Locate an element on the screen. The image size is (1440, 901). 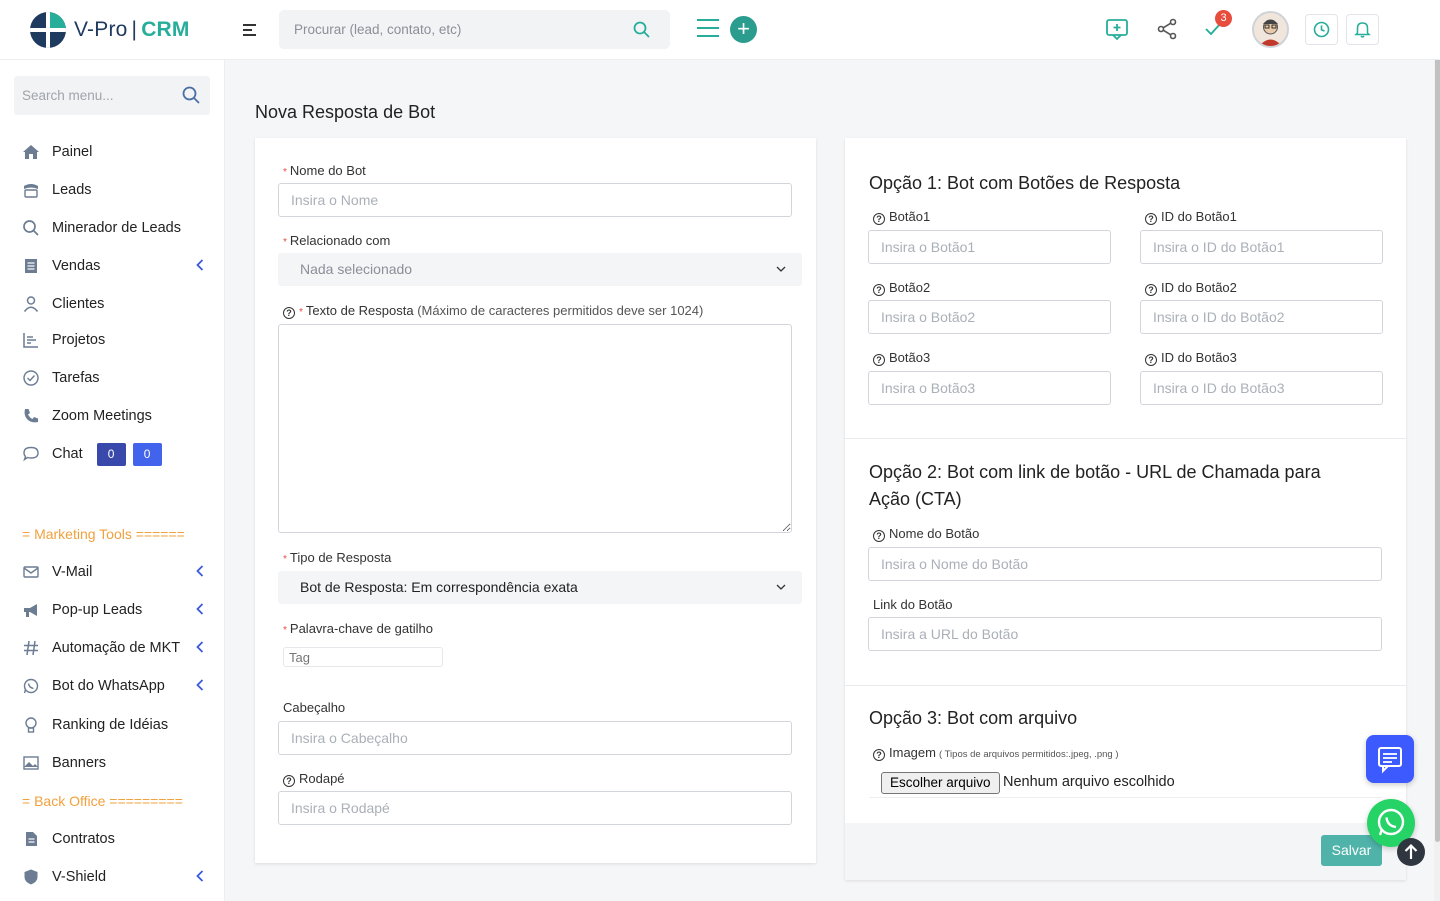
section-divider is located at coordinates (1125, 685).